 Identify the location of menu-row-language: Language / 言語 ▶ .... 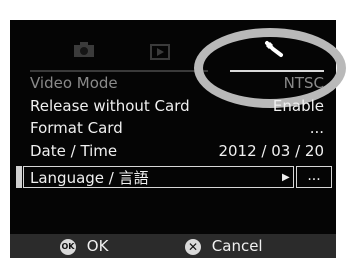
(173, 177).